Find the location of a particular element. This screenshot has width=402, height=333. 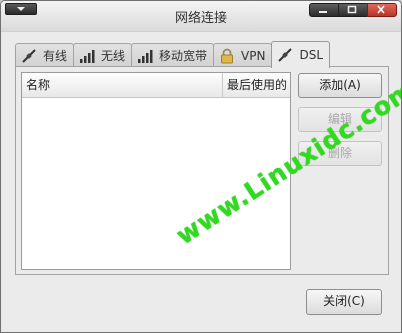

minimize-icon is located at coordinates (323, 12).